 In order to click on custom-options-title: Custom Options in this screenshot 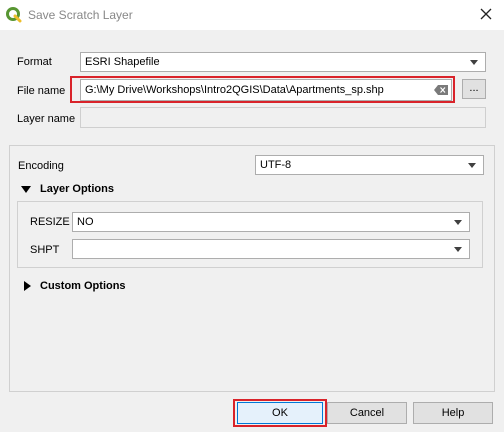, I will do `click(83, 286)`.